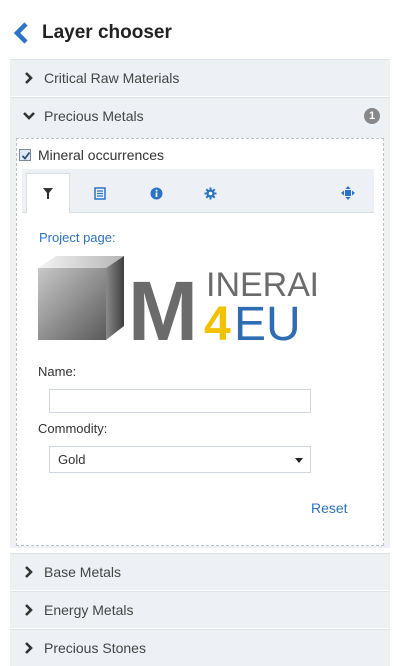  I want to click on count-badge: 1, so click(372, 116).